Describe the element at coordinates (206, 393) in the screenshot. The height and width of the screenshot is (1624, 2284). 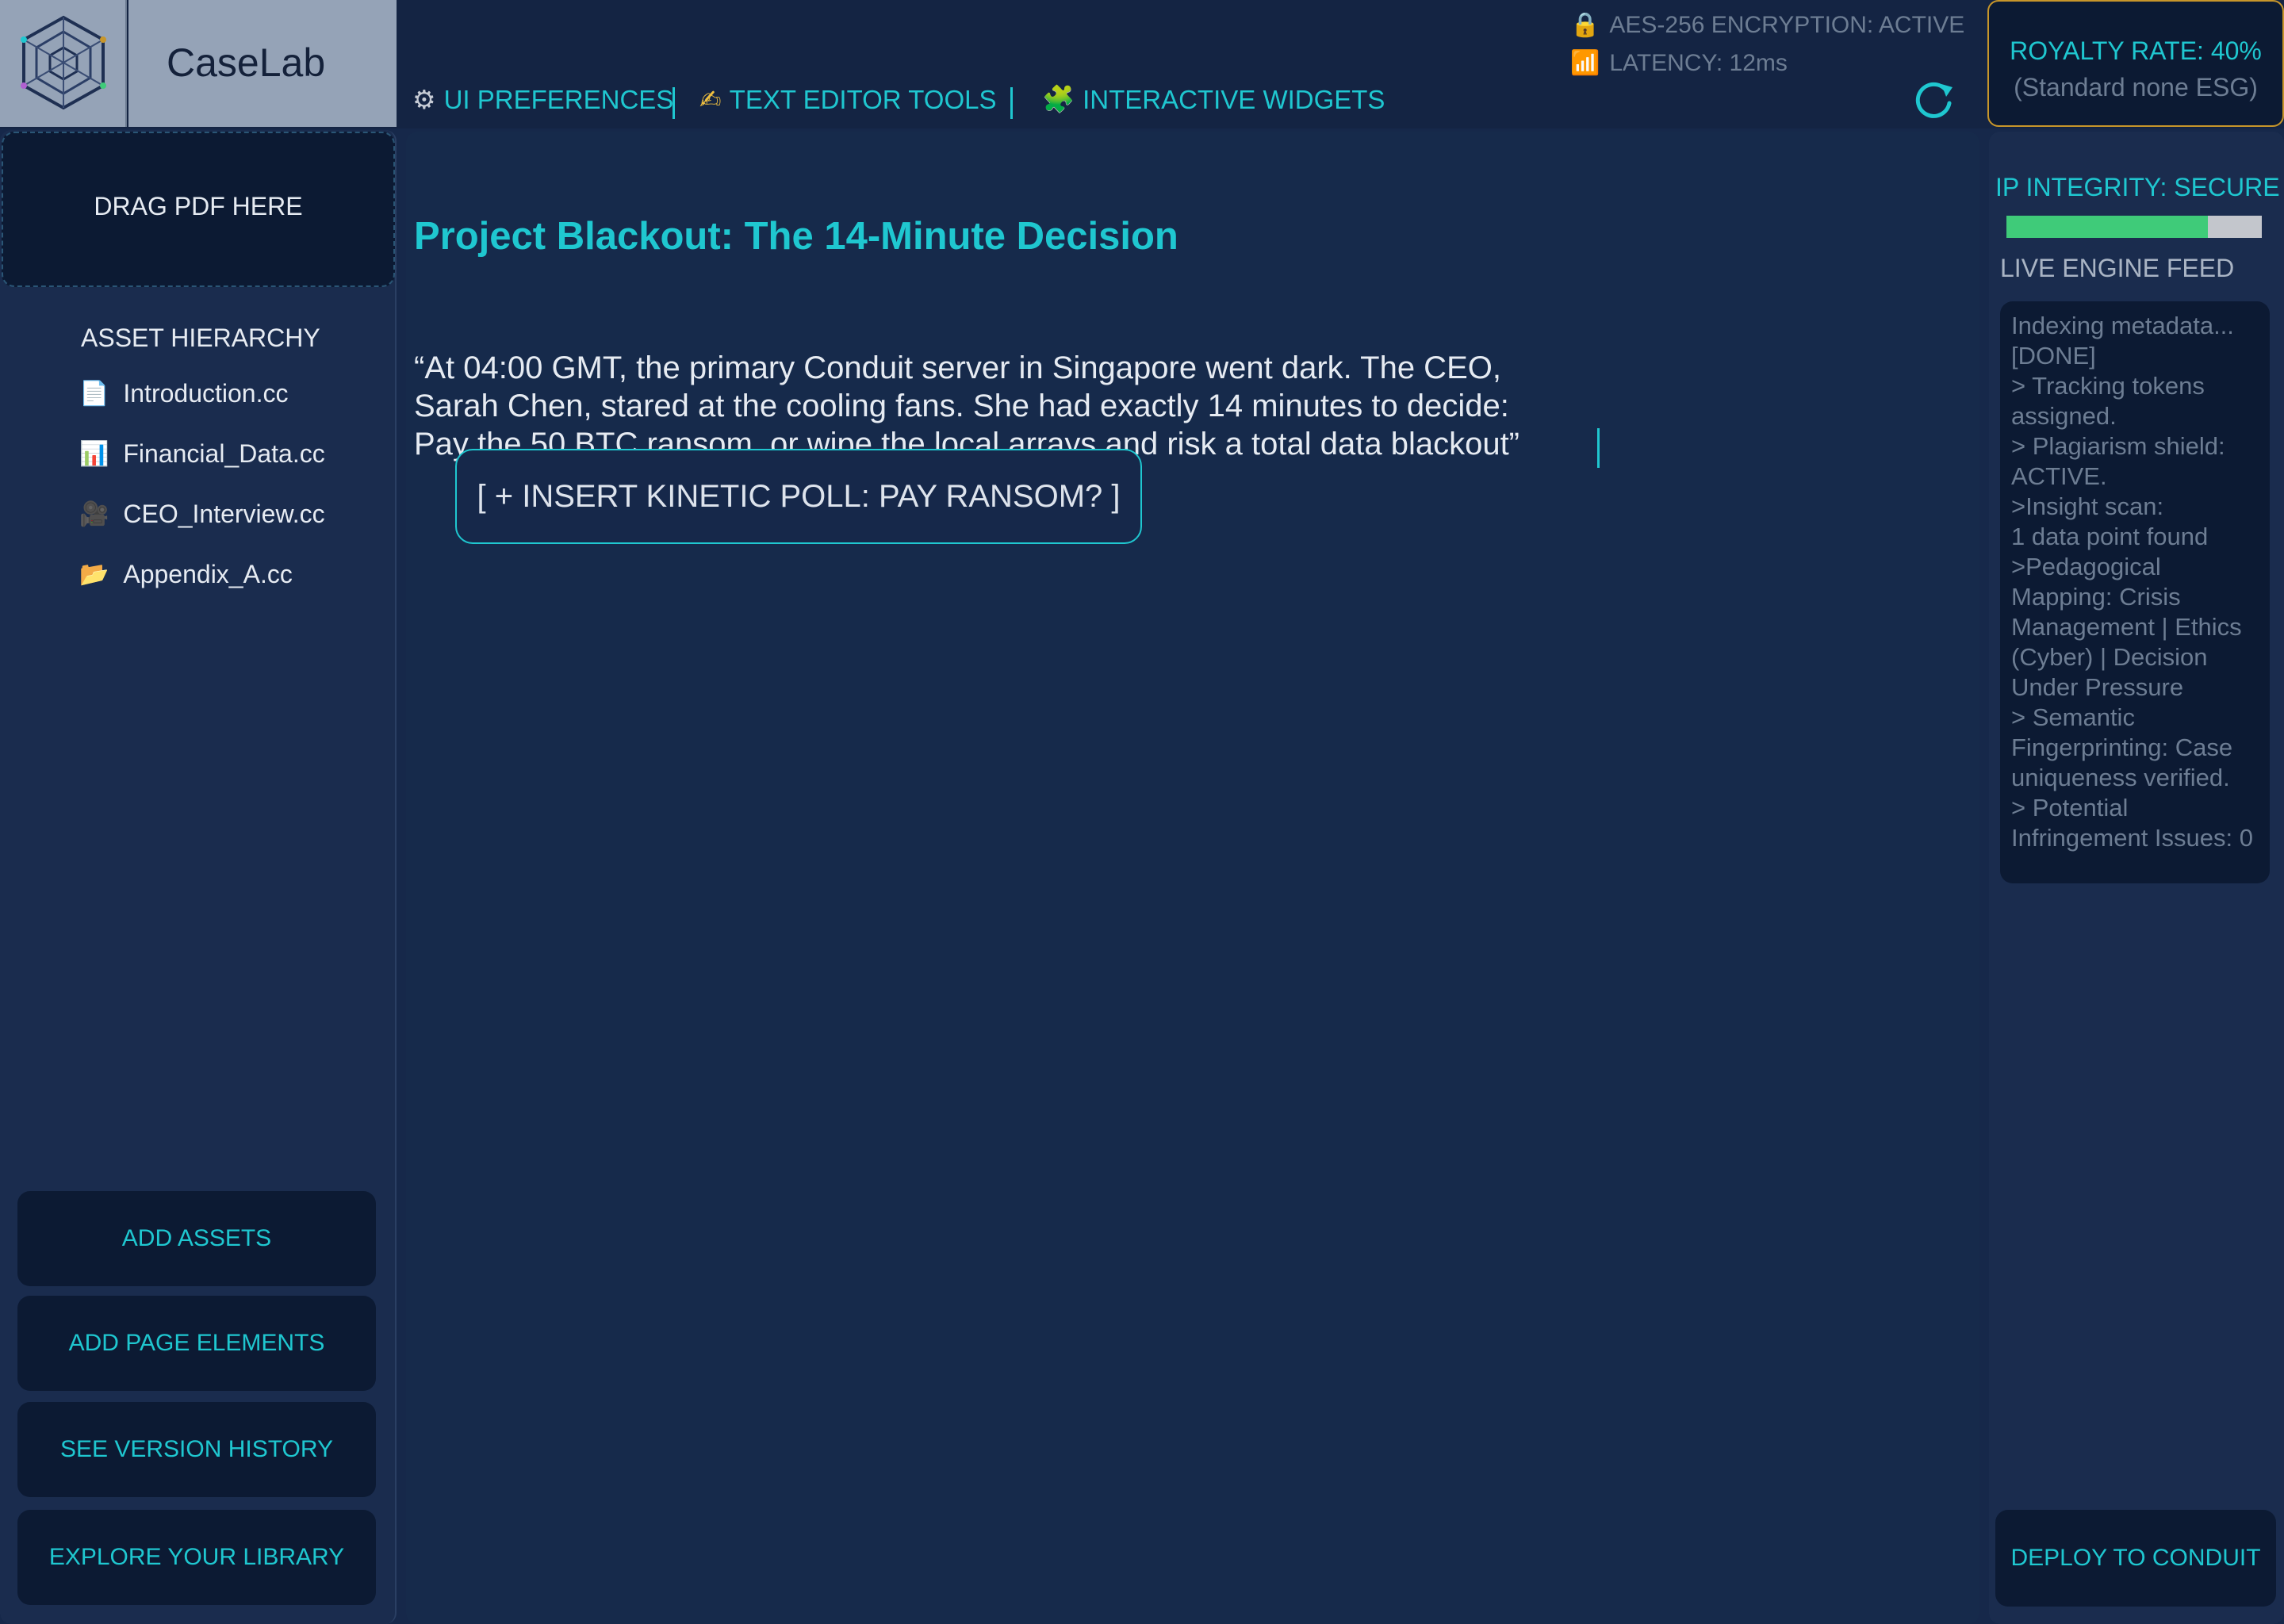
I see `asset-label: Introduction.cc` at that location.